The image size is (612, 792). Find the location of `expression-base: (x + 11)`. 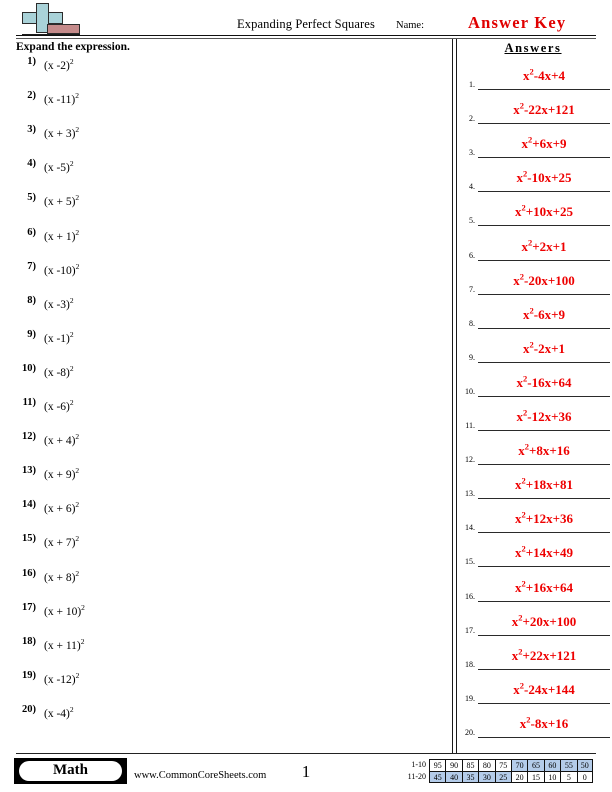

expression-base: (x + 11) is located at coordinates (62, 645).